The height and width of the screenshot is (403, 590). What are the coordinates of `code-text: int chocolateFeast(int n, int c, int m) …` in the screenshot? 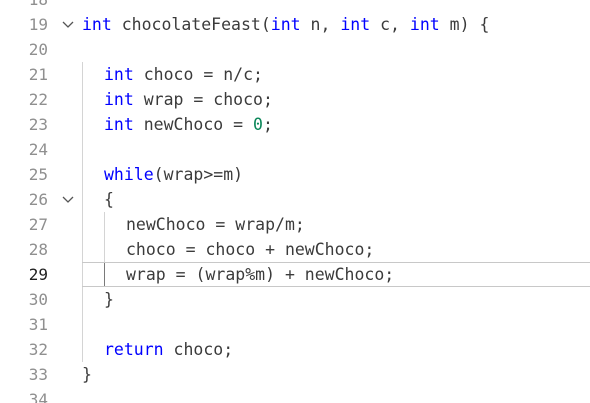 It's located at (286, 24).